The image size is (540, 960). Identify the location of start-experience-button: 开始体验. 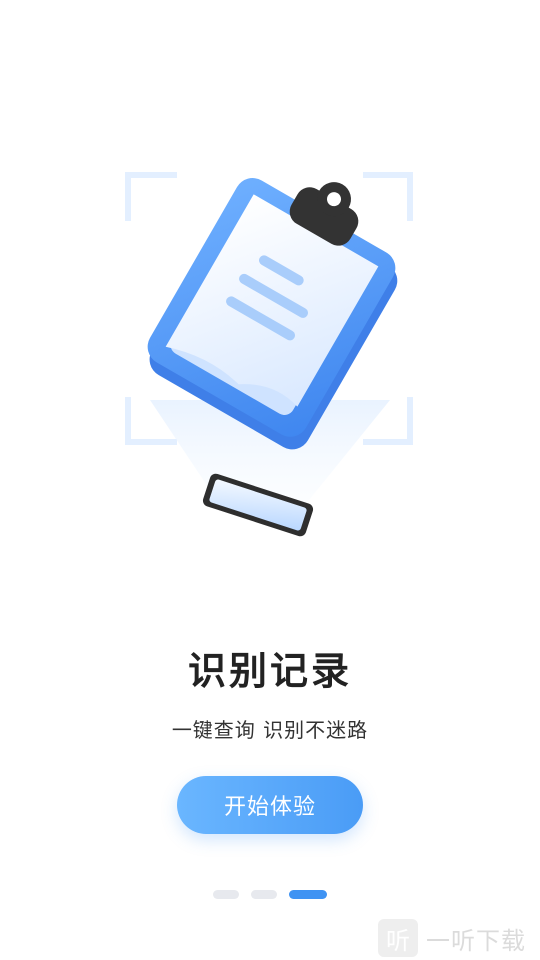
(270, 805).